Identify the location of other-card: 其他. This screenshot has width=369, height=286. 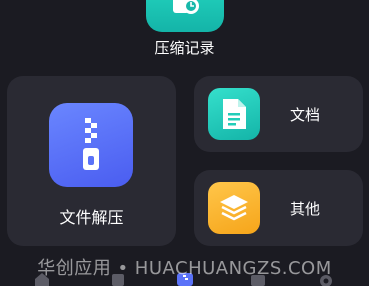
(278, 208).